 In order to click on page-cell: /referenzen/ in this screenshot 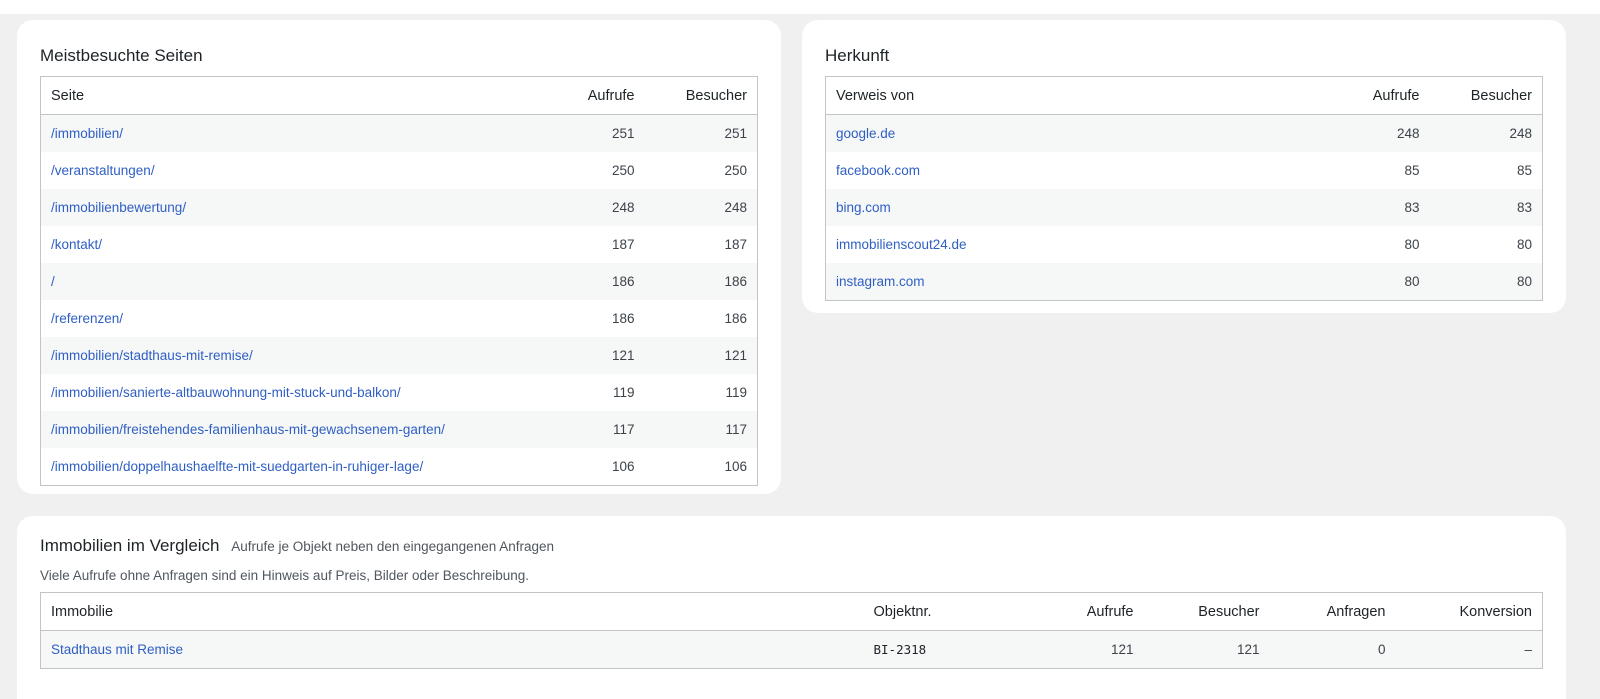, I will do `click(292, 318)`.